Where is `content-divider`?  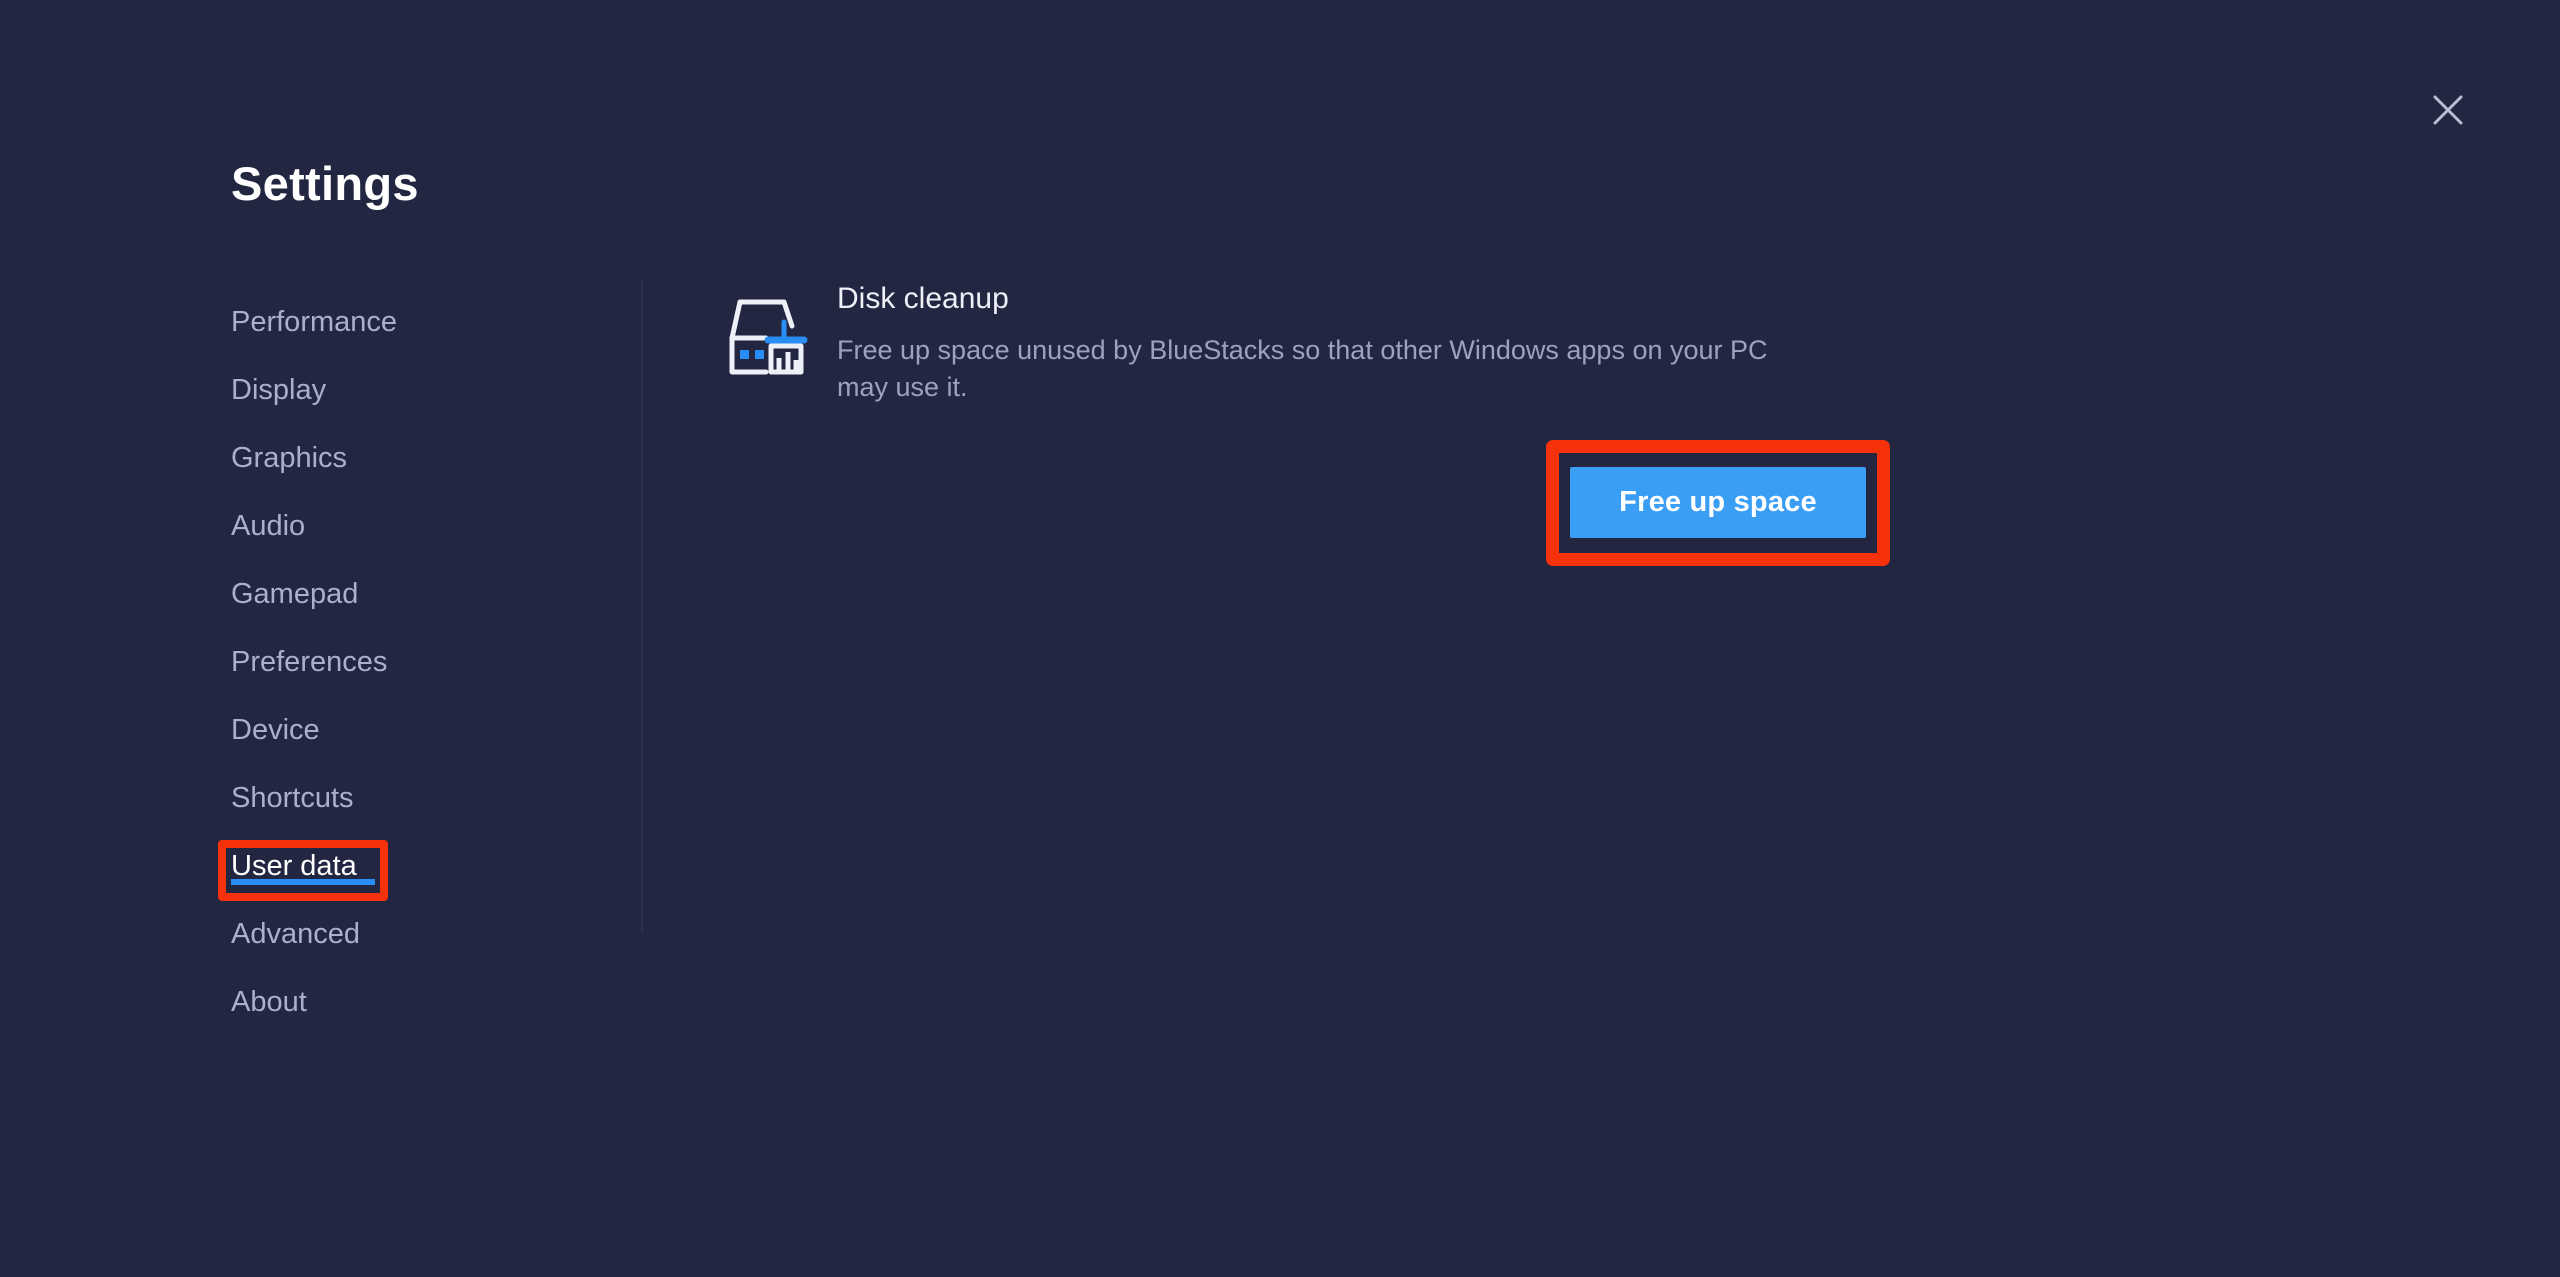
content-divider is located at coordinates (642, 606).